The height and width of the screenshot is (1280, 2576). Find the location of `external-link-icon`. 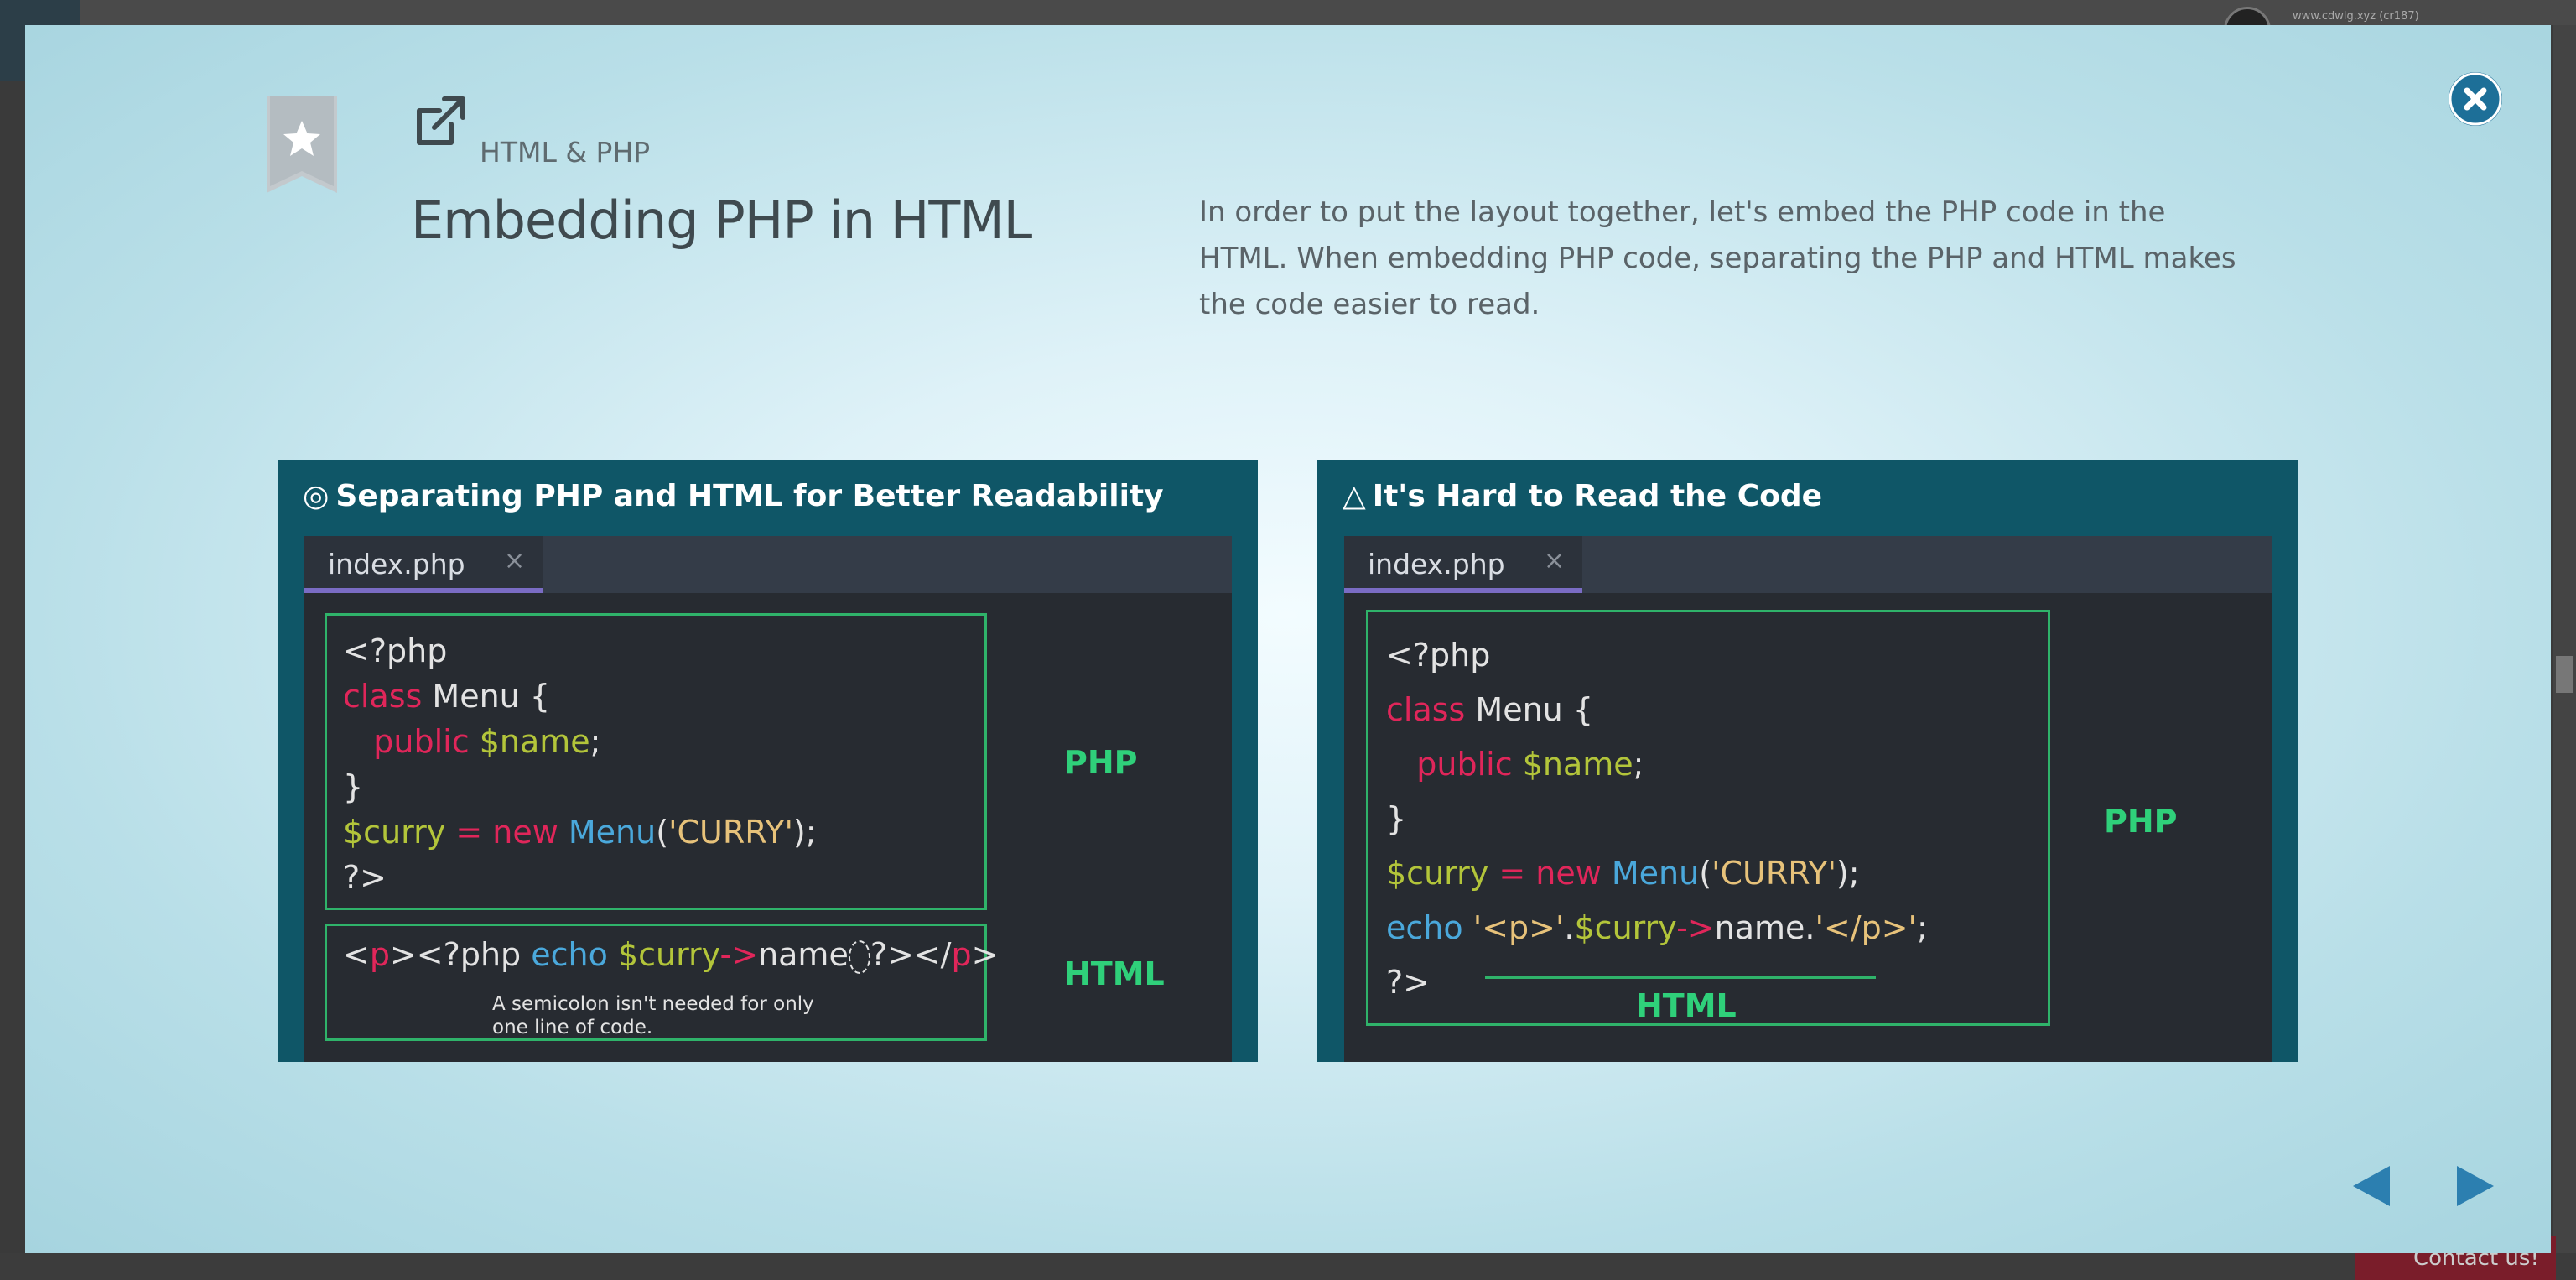

external-link-icon is located at coordinates (440, 120).